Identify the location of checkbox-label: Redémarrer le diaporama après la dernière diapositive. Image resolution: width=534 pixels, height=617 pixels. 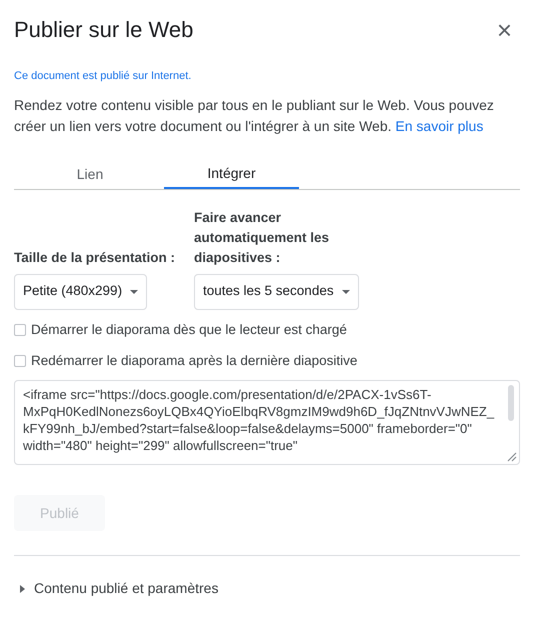
(194, 361).